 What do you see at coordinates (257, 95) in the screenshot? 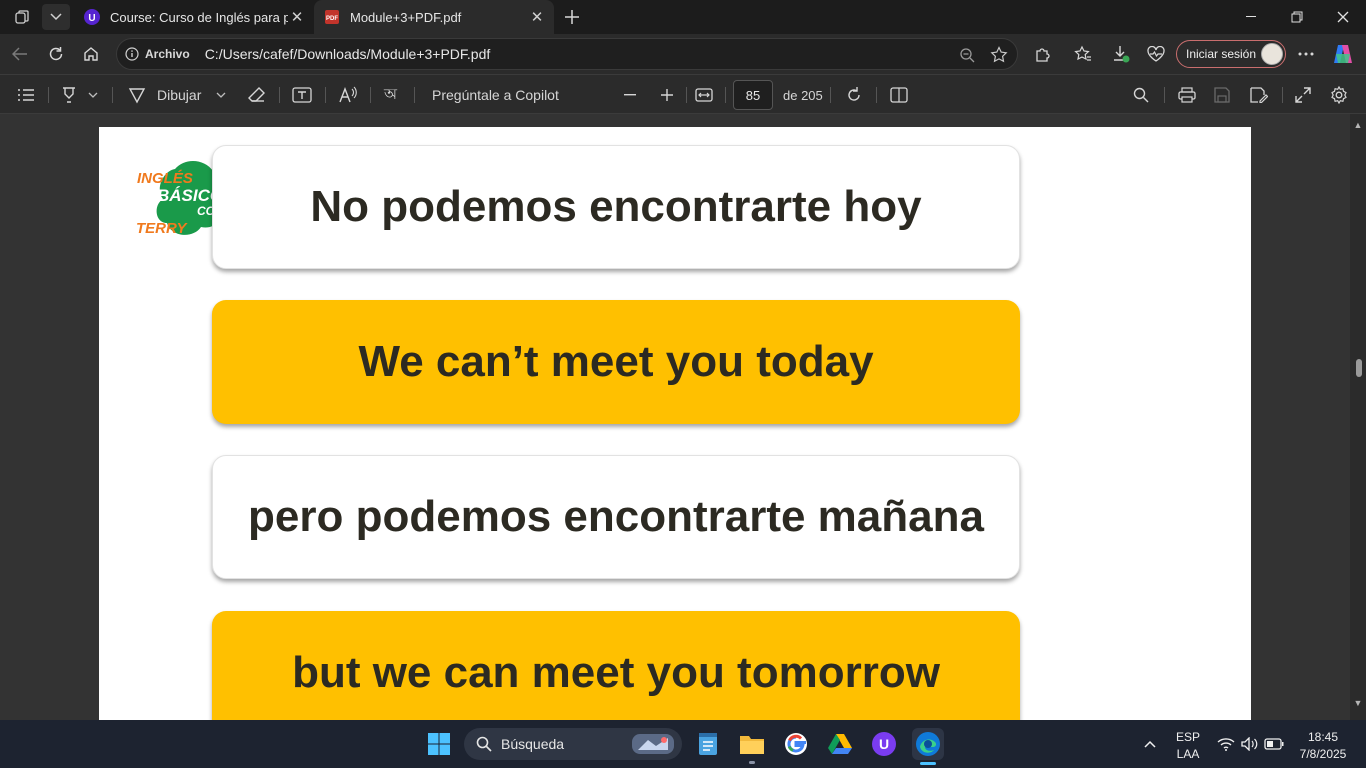
I see `eraser-icon` at bounding box center [257, 95].